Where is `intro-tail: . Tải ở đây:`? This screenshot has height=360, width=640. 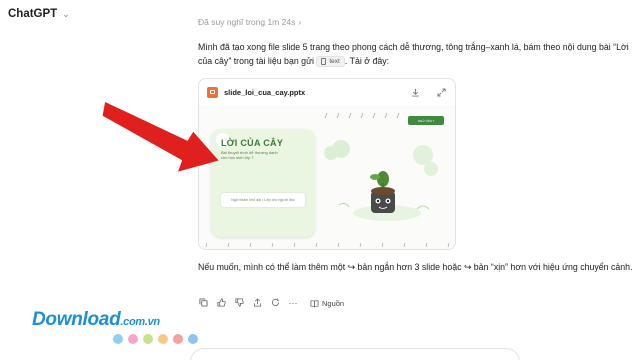
intro-tail: . Tải ở đây: is located at coordinates (367, 61).